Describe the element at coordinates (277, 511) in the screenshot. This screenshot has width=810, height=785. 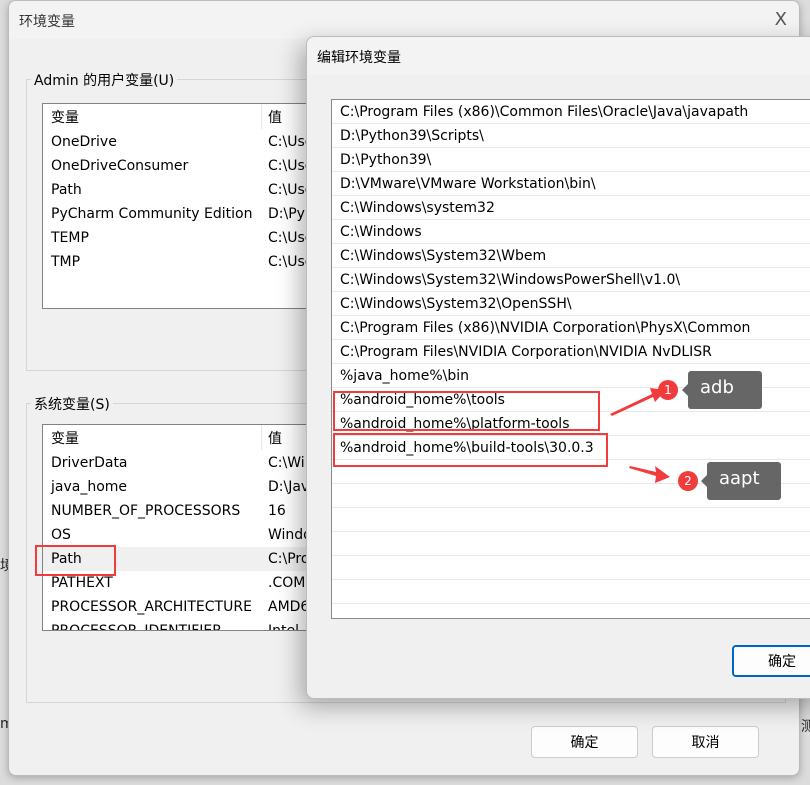
I see `variable-value: 16` at that location.